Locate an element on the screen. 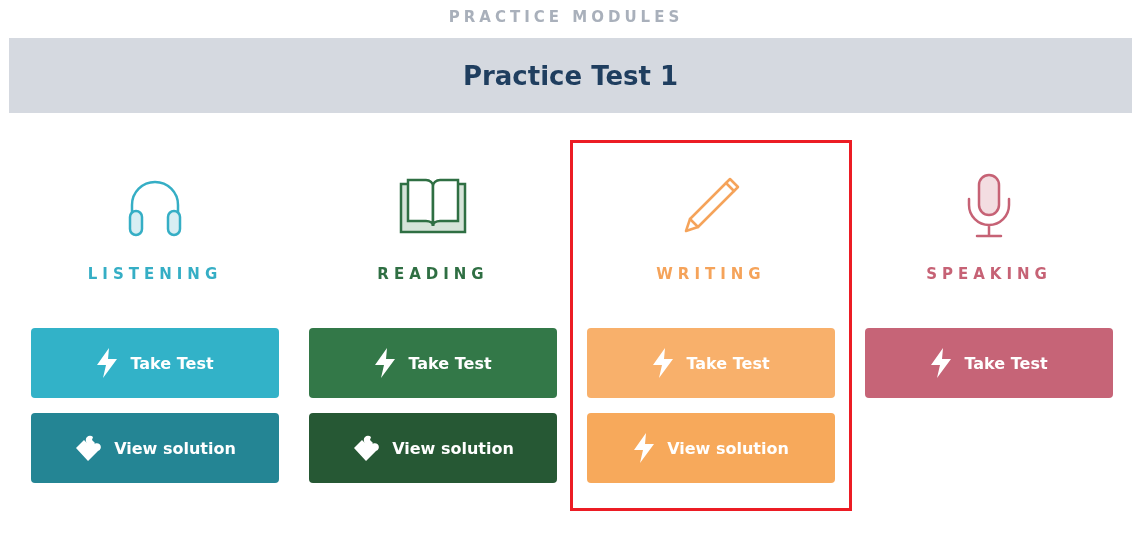 This screenshot has width=1132, height=533. module-label: WRITING is located at coordinates (711, 275).